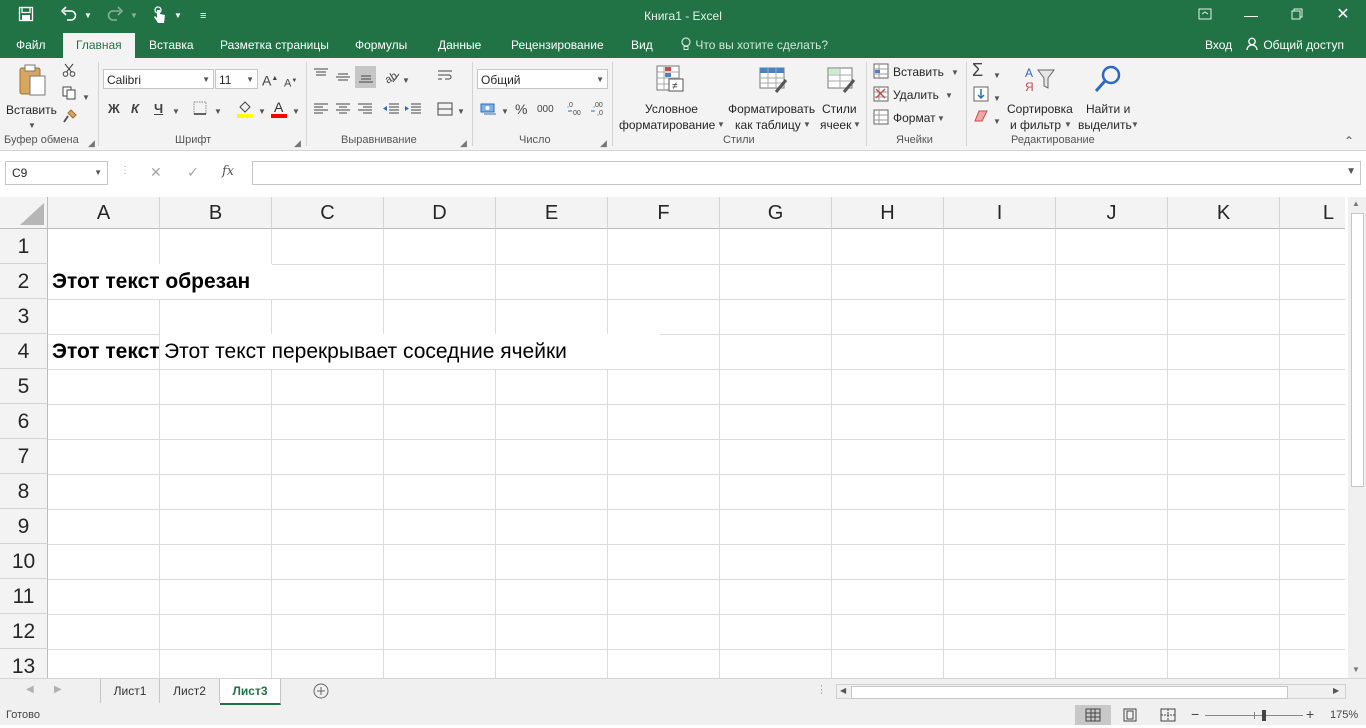 Image resolution: width=1366 pixels, height=728 pixels. I want to click on column-header: G, so click(776, 213).